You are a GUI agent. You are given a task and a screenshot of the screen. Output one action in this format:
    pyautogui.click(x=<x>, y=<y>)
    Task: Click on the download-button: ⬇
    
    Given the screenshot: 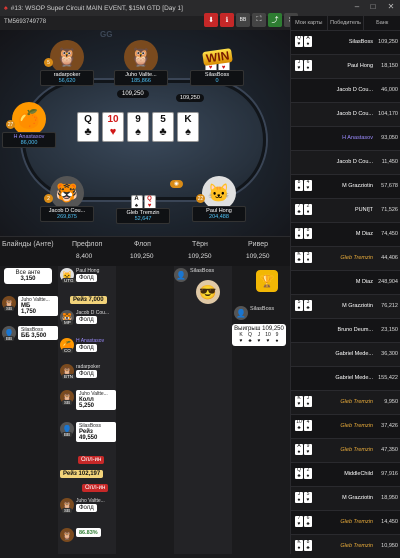 What is the action you would take?
    pyautogui.click(x=211, y=20)
    